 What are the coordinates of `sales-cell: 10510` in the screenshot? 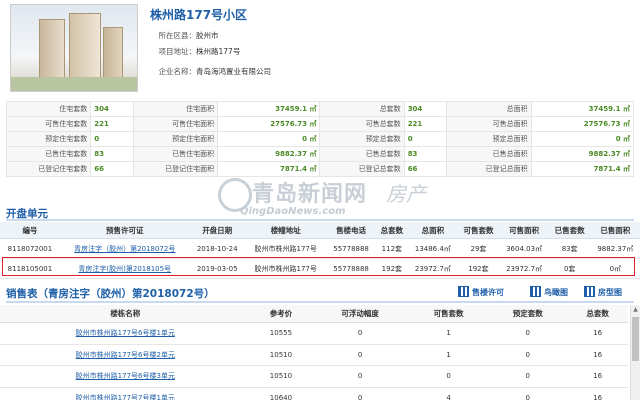 It's located at (281, 355).